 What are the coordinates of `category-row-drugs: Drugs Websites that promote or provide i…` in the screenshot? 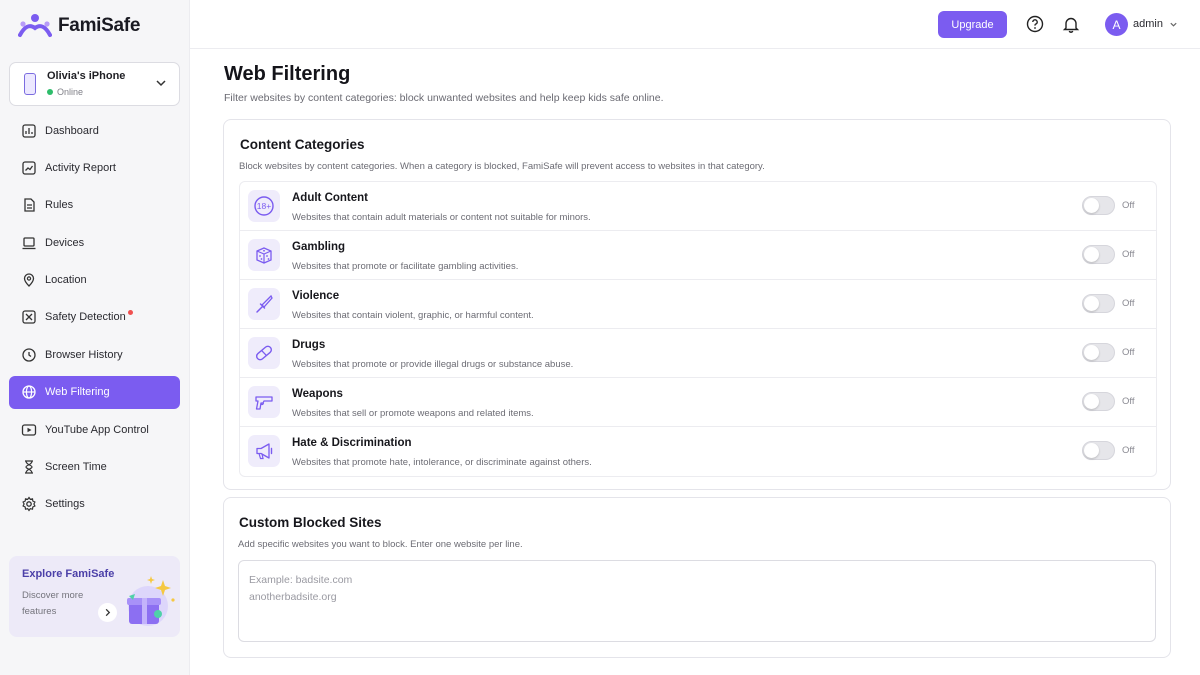 It's located at (698, 353).